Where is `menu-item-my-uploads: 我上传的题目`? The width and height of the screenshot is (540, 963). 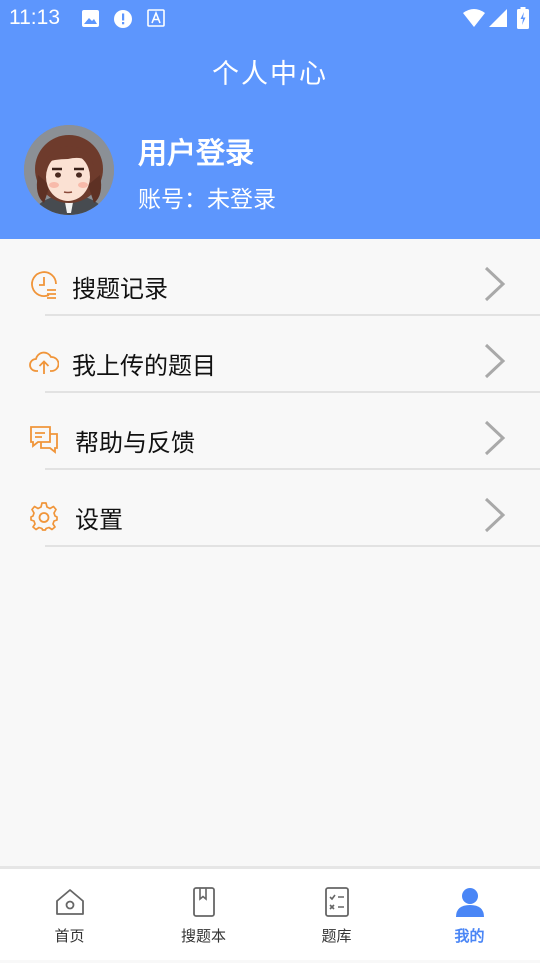
menu-item-my-uploads: 我上传的题目 is located at coordinates (270, 354).